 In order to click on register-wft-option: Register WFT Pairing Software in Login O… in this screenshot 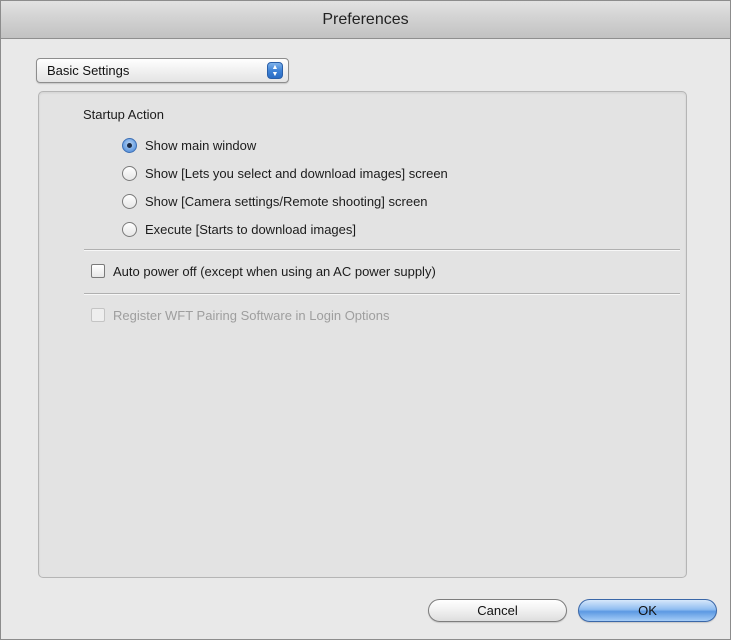, I will do `click(240, 315)`.